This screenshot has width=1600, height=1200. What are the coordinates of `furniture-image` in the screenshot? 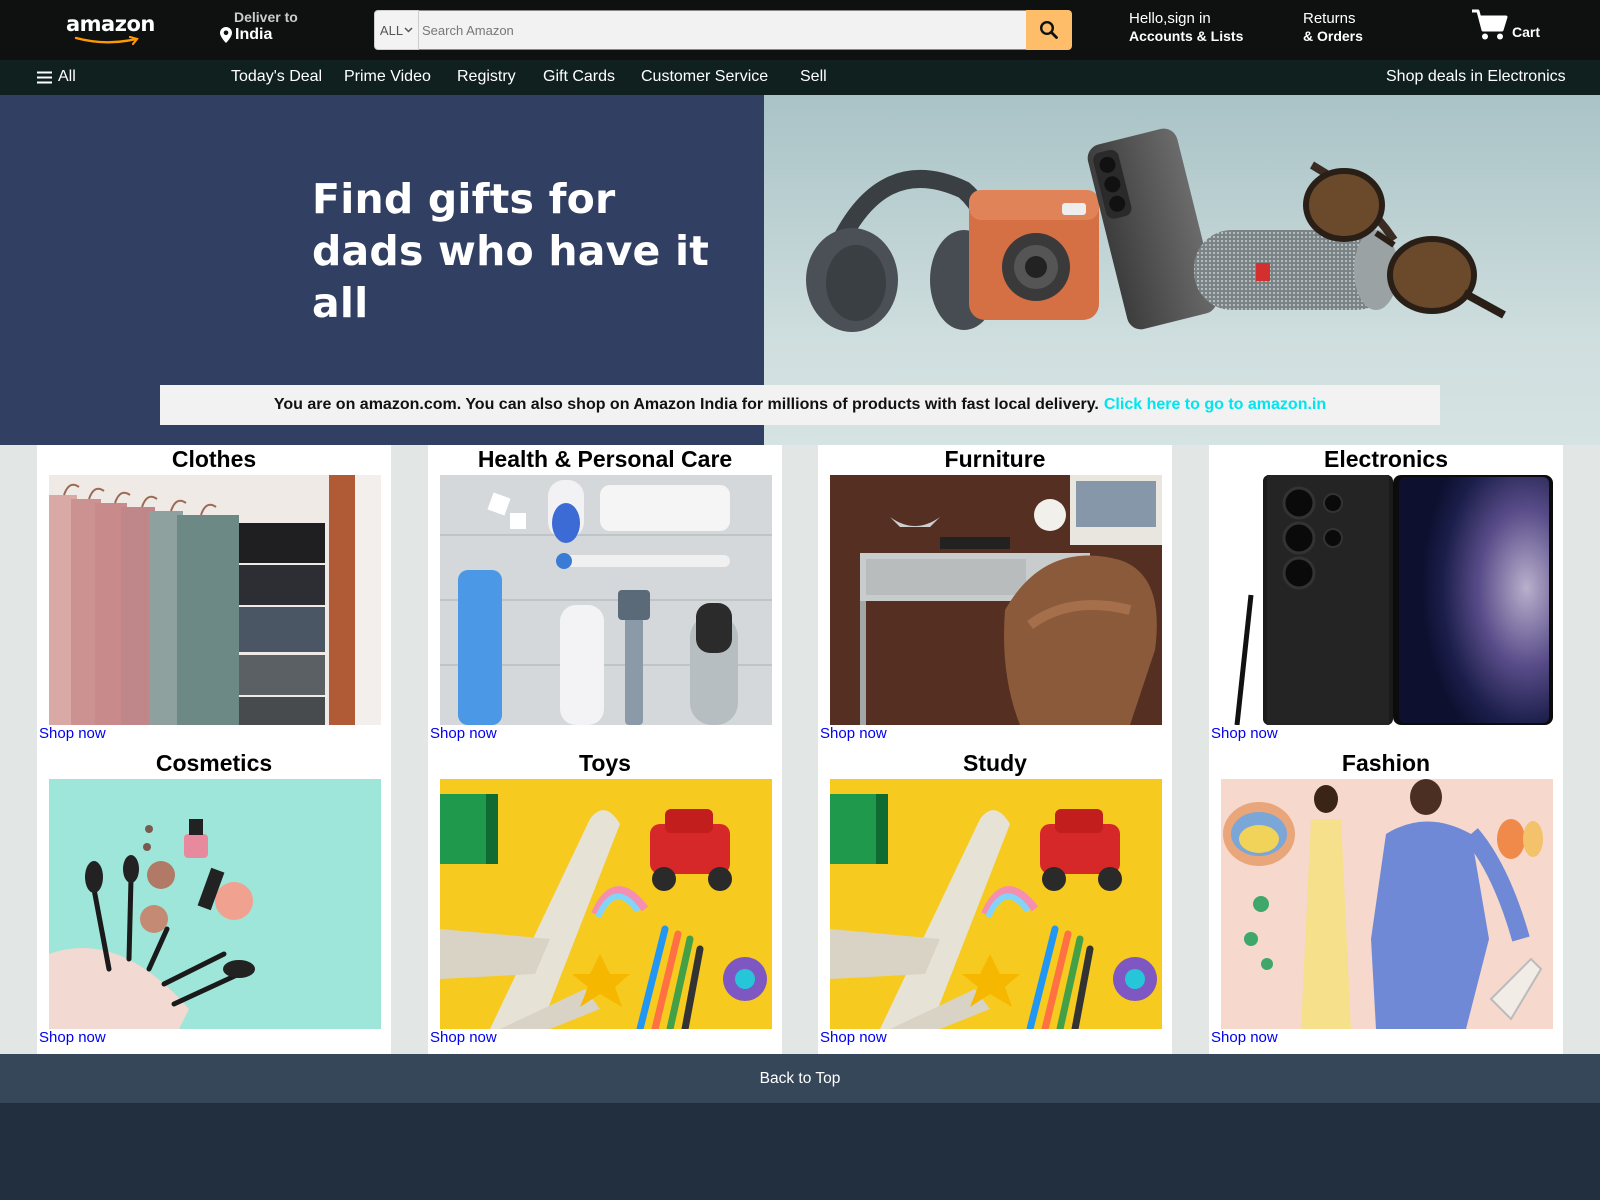 It's located at (996, 600).